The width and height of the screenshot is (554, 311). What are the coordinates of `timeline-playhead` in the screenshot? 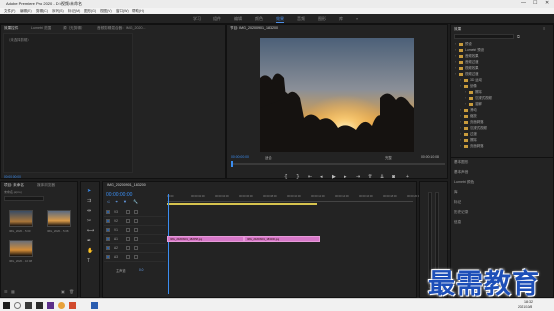 It's located at (168, 244).